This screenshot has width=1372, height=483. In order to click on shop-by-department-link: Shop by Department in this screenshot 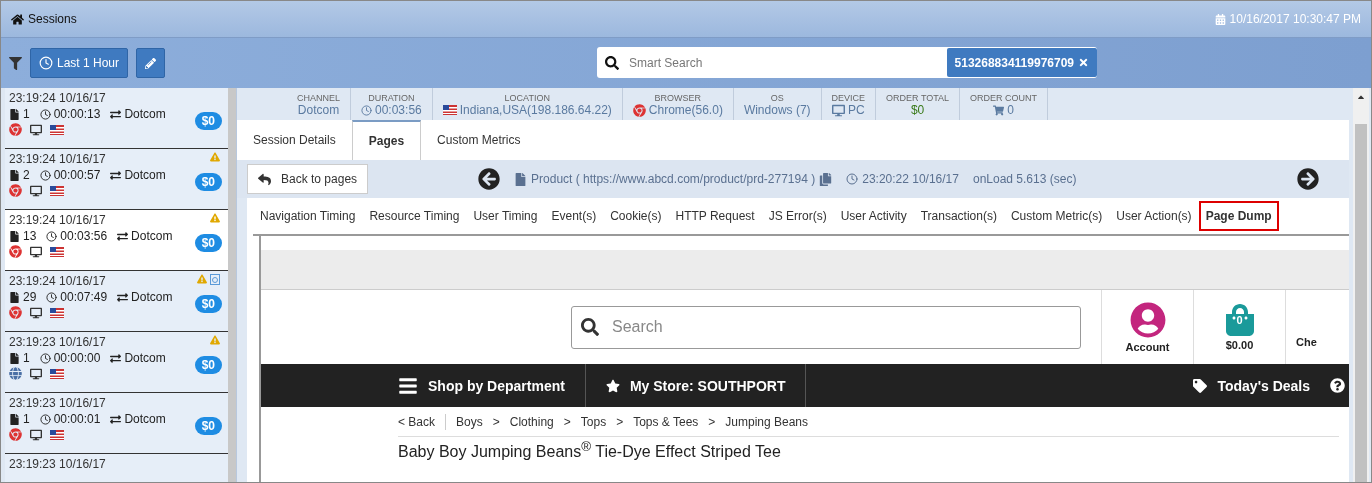, I will do `click(423, 385)`.